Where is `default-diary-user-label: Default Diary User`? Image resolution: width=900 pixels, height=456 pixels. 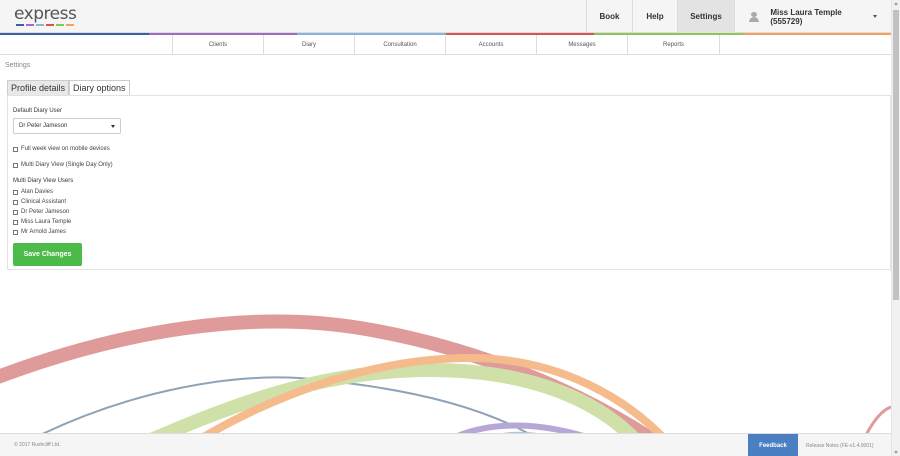
default-diary-user-label: Default Diary User is located at coordinates (38, 111).